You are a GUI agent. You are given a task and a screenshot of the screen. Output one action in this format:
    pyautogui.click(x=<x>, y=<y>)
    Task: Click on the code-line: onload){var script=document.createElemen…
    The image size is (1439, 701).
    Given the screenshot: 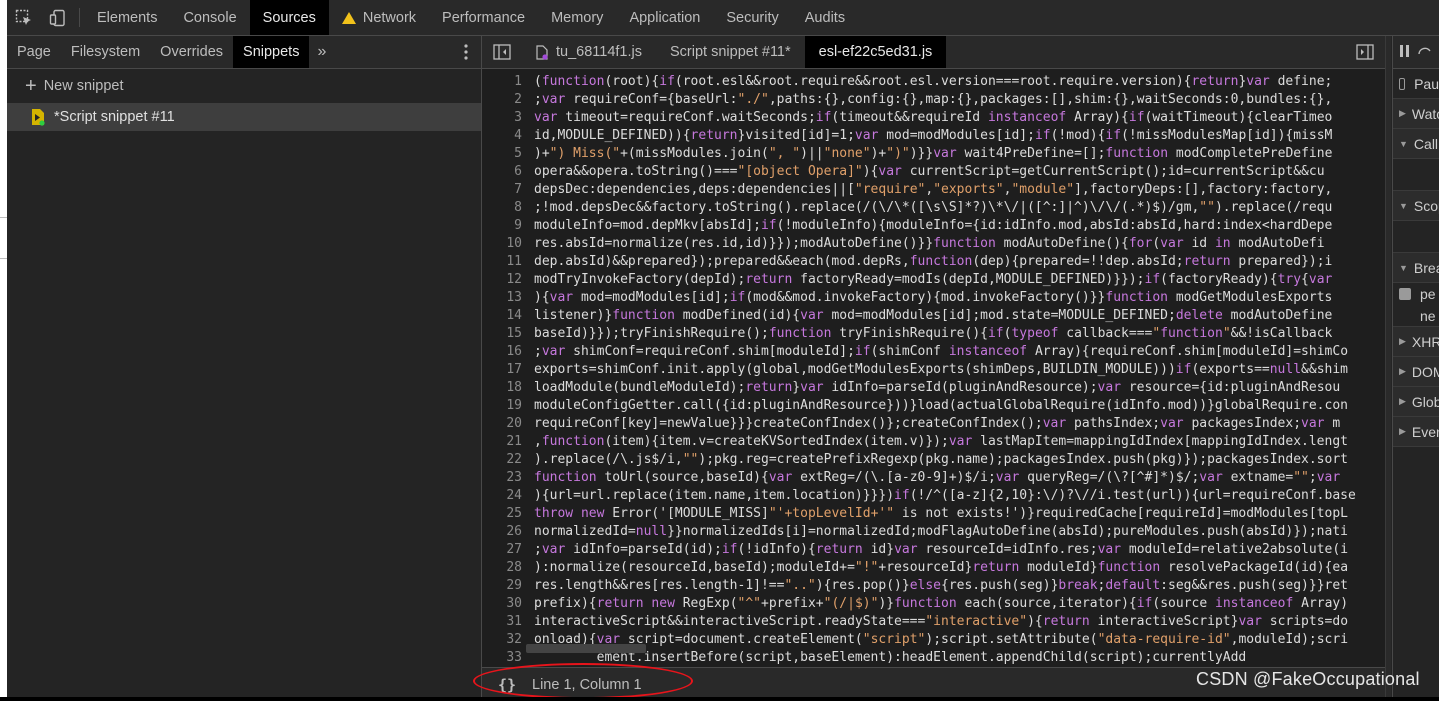 What is the action you would take?
    pyautogui.click(x=941, y=639)
    